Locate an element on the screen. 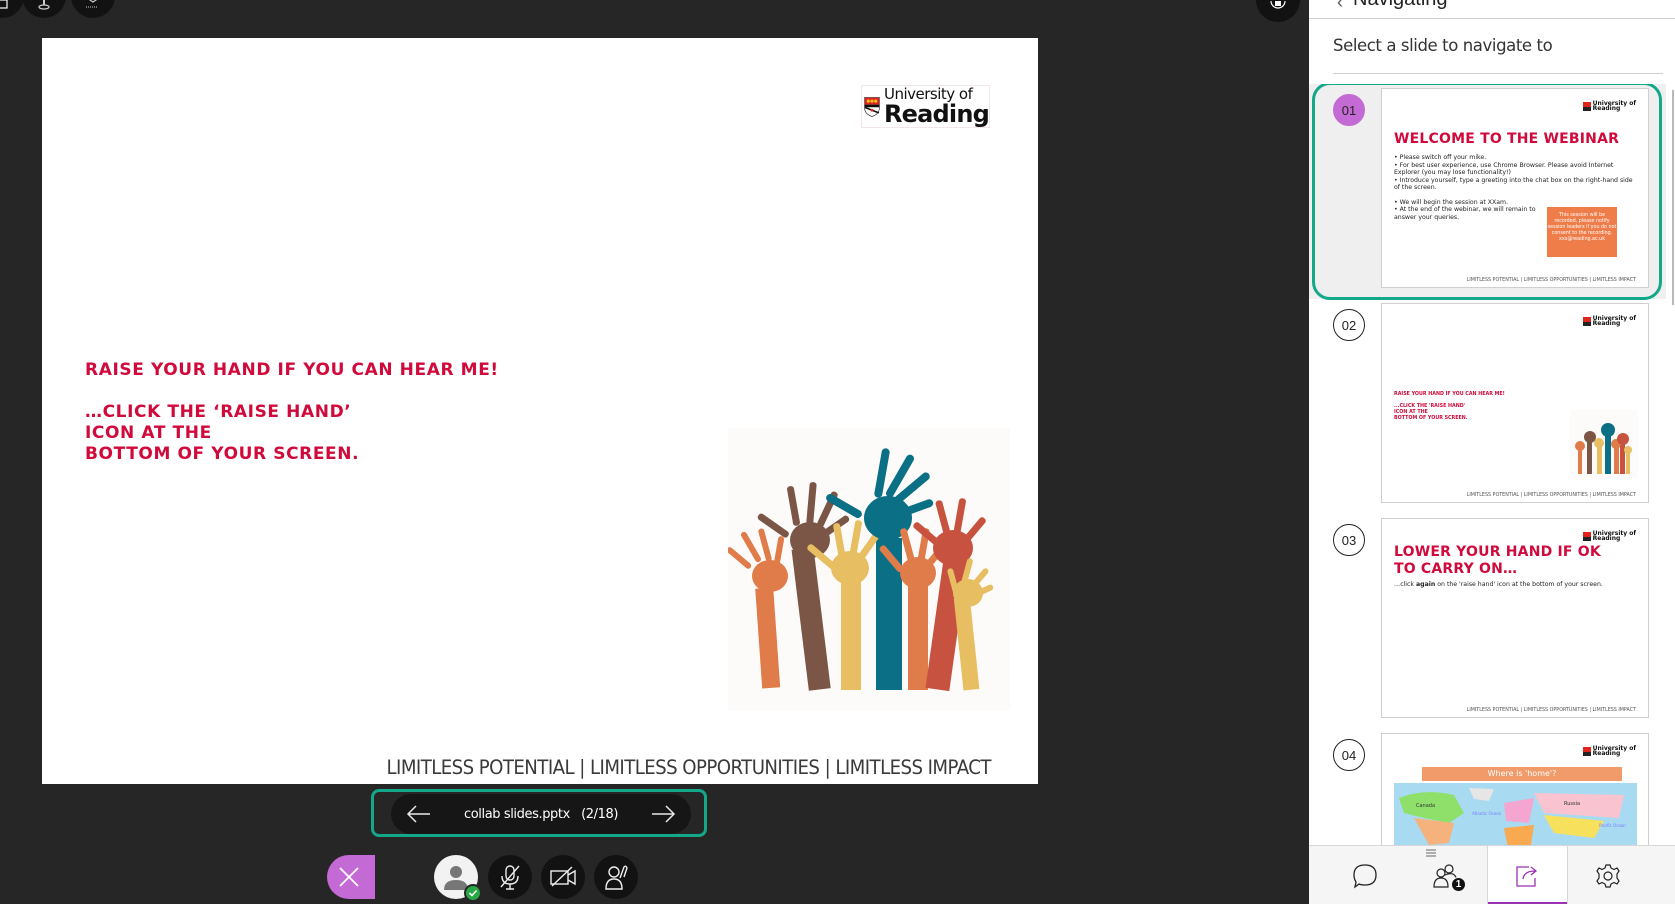  raise-hand-button is located at coordinates (616, 877).